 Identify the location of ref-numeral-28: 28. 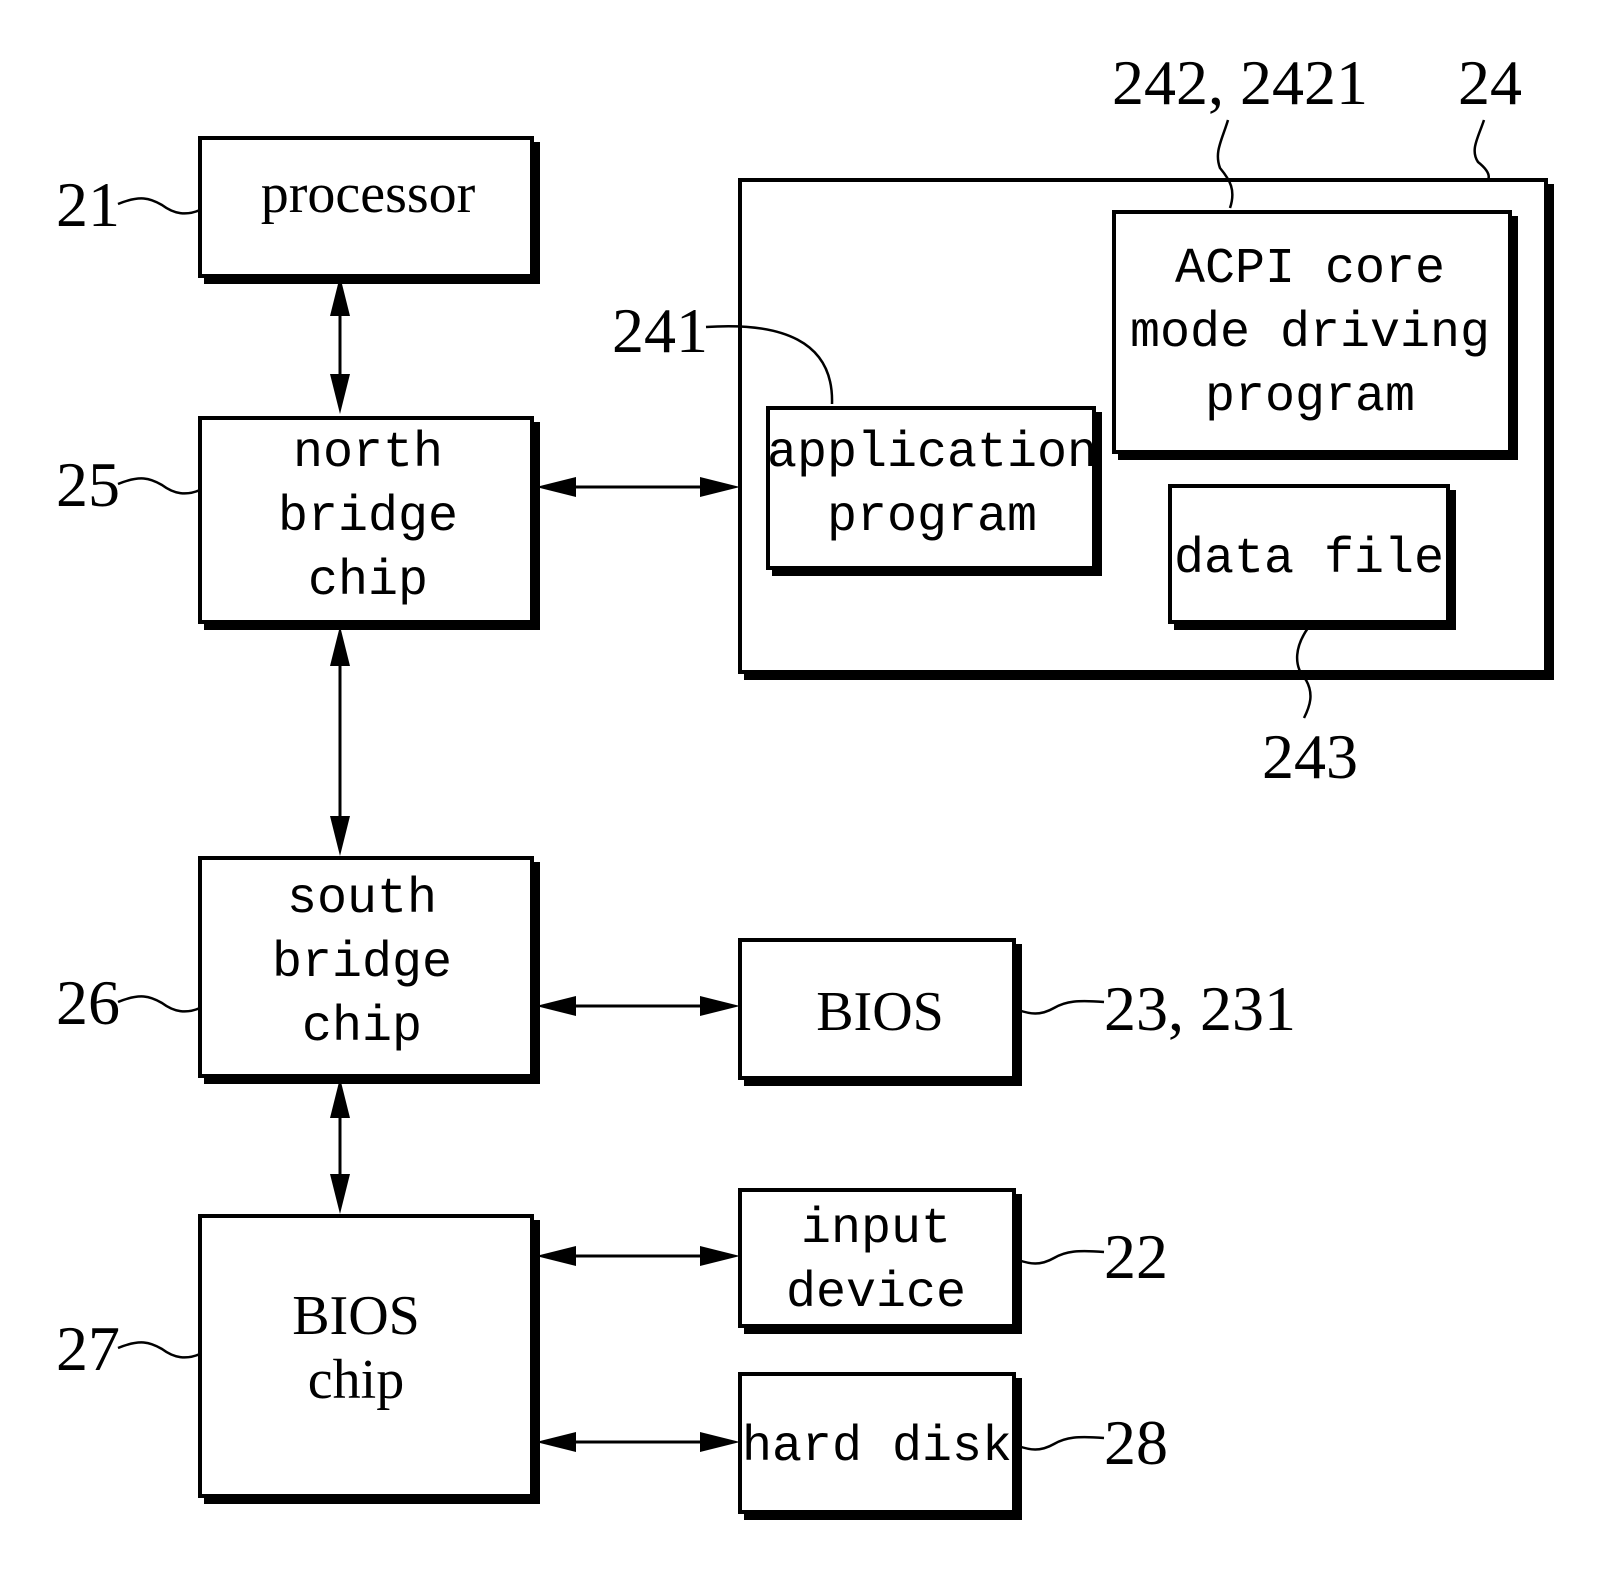
(1136, 1442).